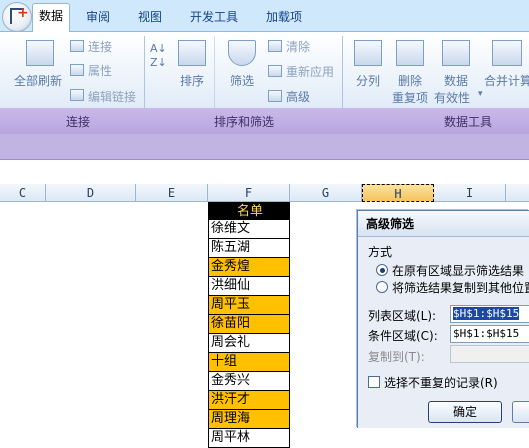 The image size is (529, 448). Describe the element at coordinates (380, 252) in the screenshot. I see `method-label: 方式` at that location.